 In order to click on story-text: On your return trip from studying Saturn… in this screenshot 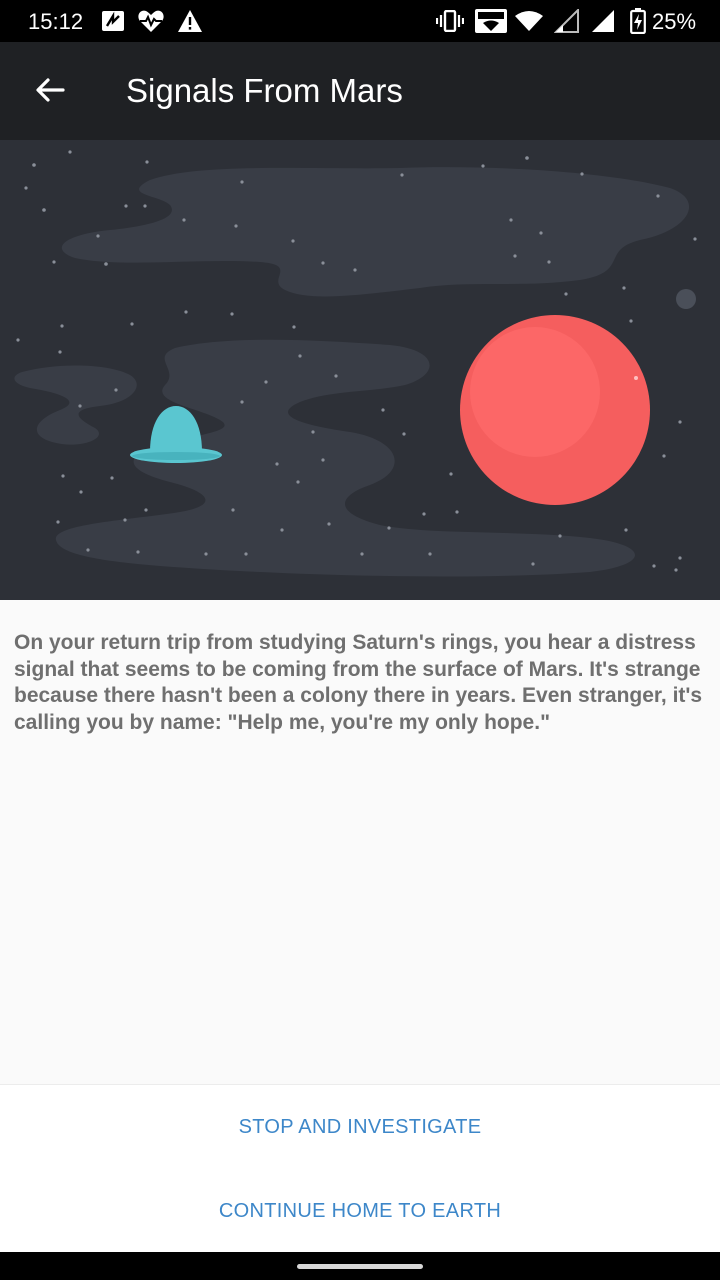, I will do `click(358, 682)`.